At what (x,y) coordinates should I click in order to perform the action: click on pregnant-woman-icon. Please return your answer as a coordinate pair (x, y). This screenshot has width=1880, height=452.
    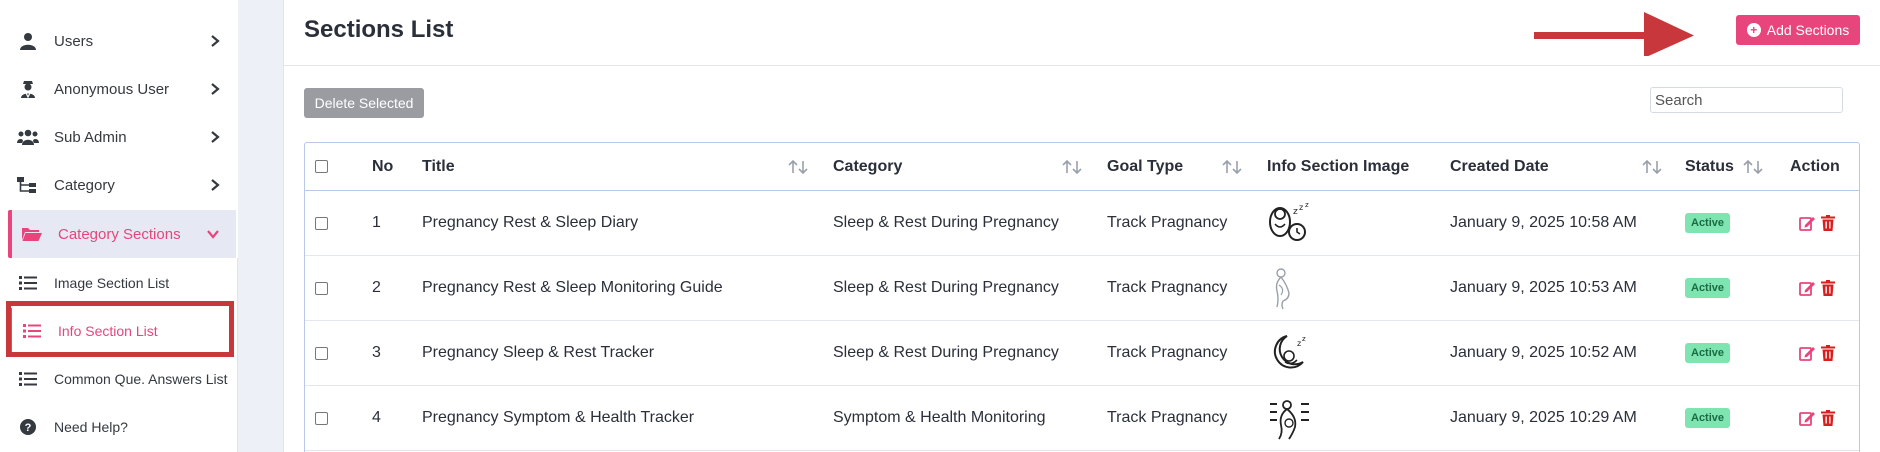
    Looking at the image, I should click on (1282, 289).